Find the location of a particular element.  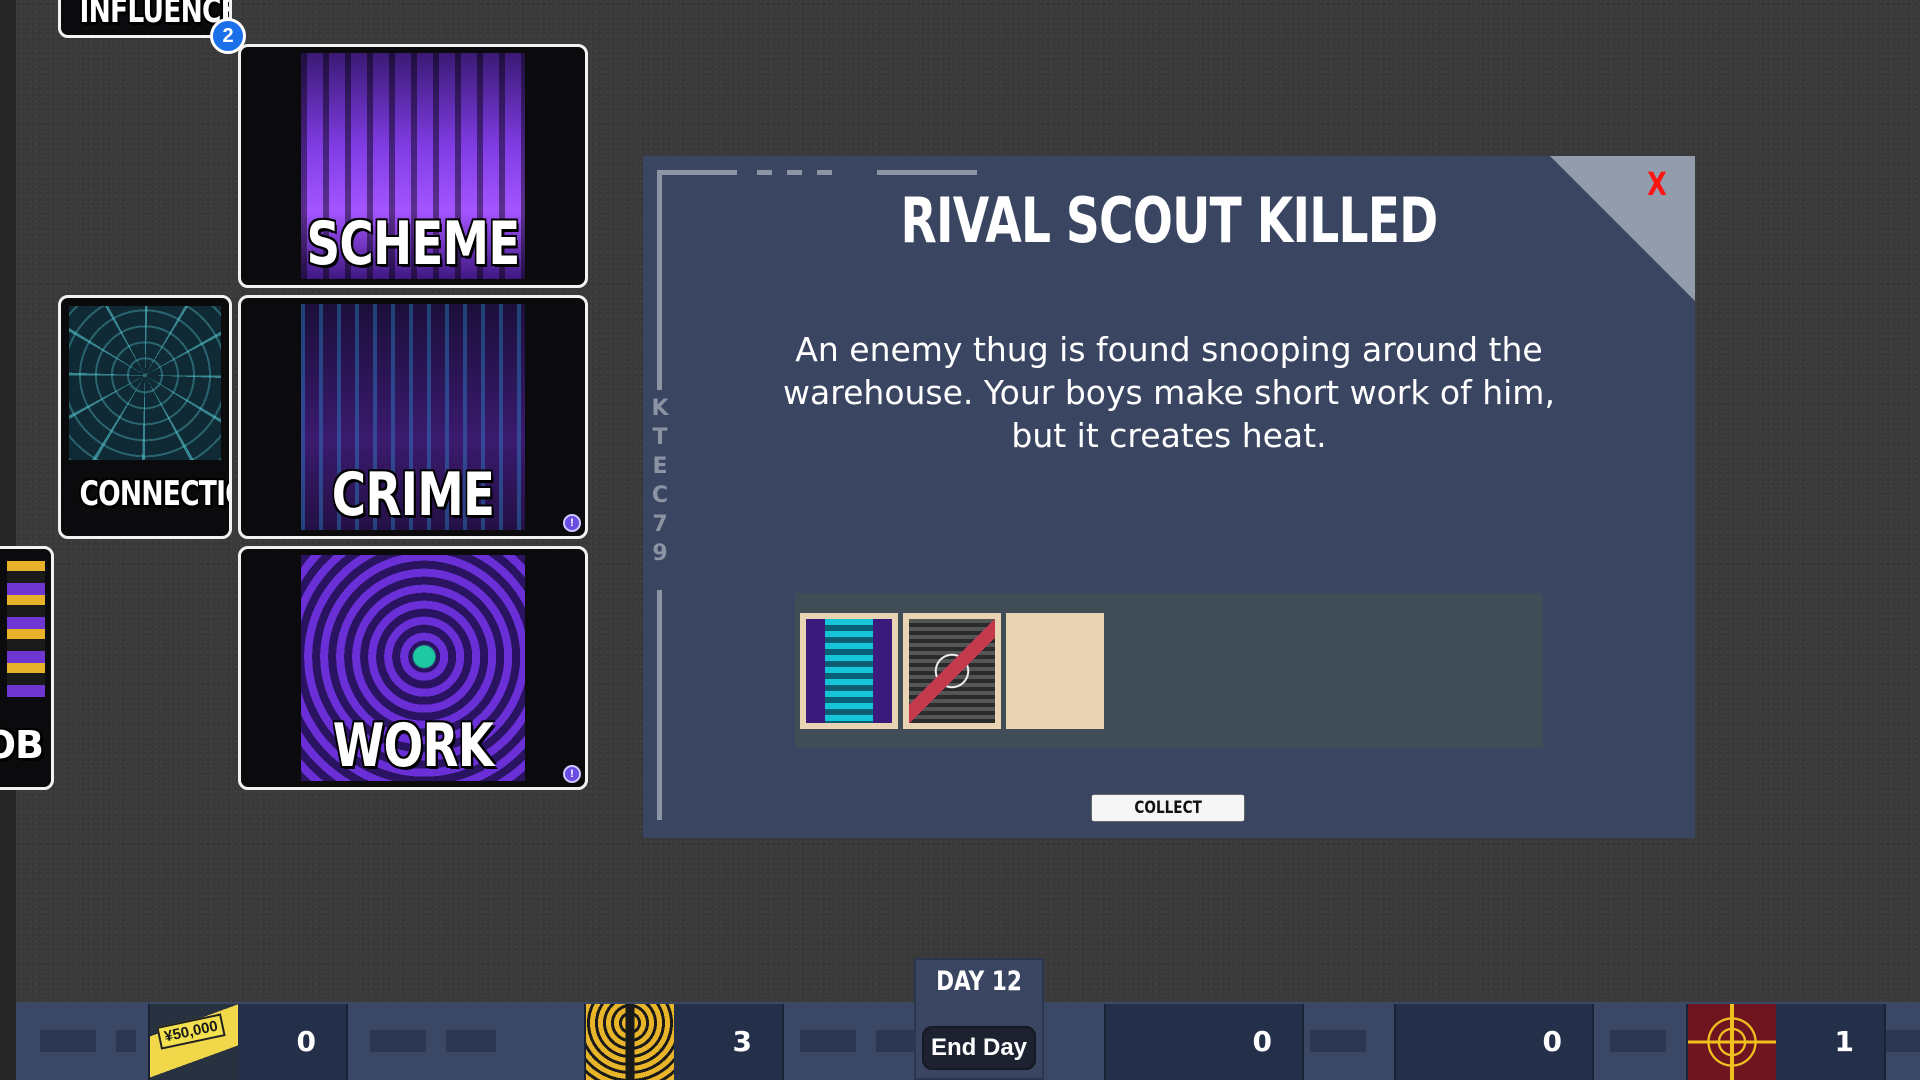

day-panel: DAY 12 End Day is located at coordinates (979, 1019).